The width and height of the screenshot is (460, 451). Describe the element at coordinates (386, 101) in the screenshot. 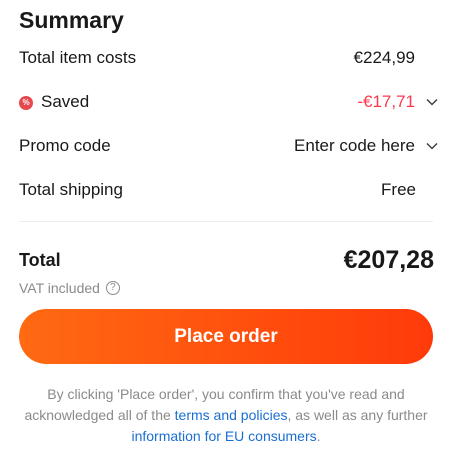

I see `saved-value: -€17,71` at that location.